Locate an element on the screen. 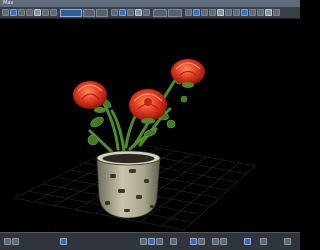  window-titlebar: Max is located at coordinates (150, 3).